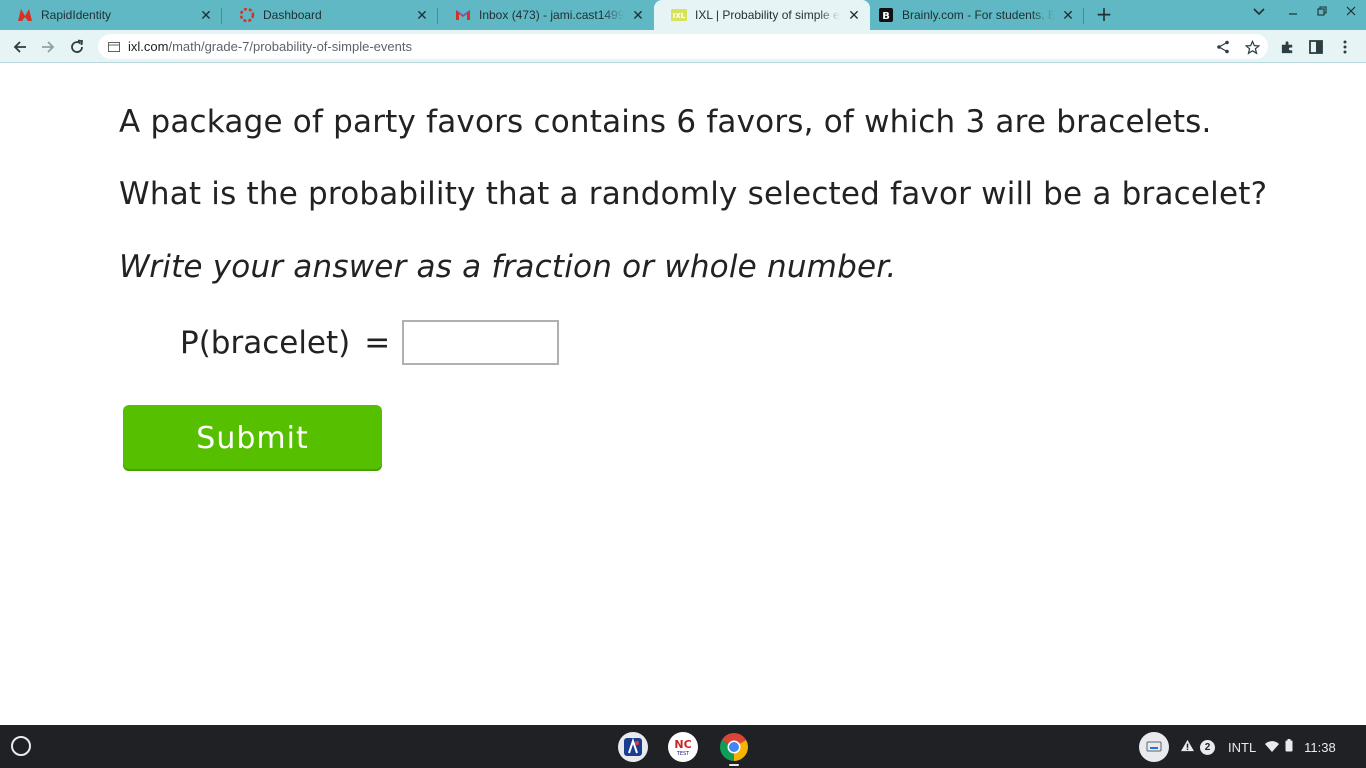 This screenshot has height=768, width=1366. I want to click on more-menu-icon, so click(1345, 47).